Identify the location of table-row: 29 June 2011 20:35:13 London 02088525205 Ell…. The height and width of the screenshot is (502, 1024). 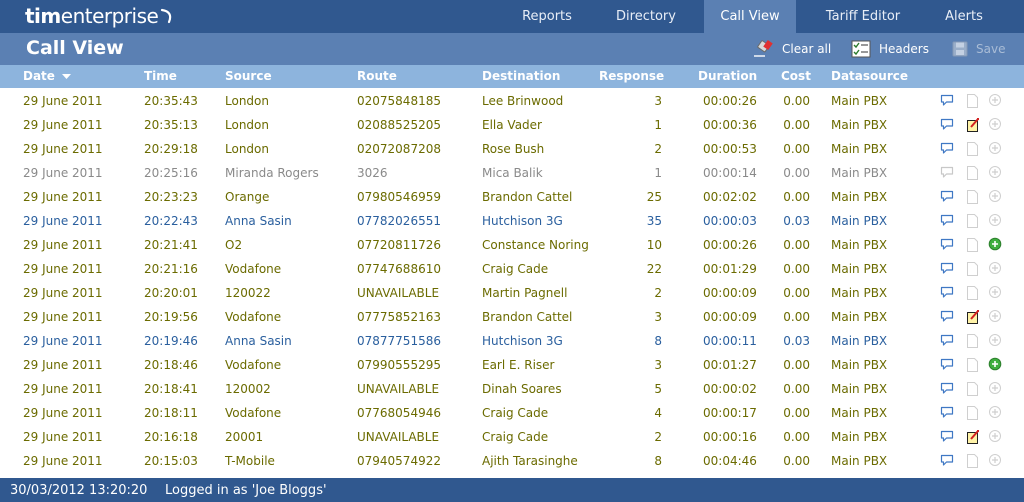
(512, 125).